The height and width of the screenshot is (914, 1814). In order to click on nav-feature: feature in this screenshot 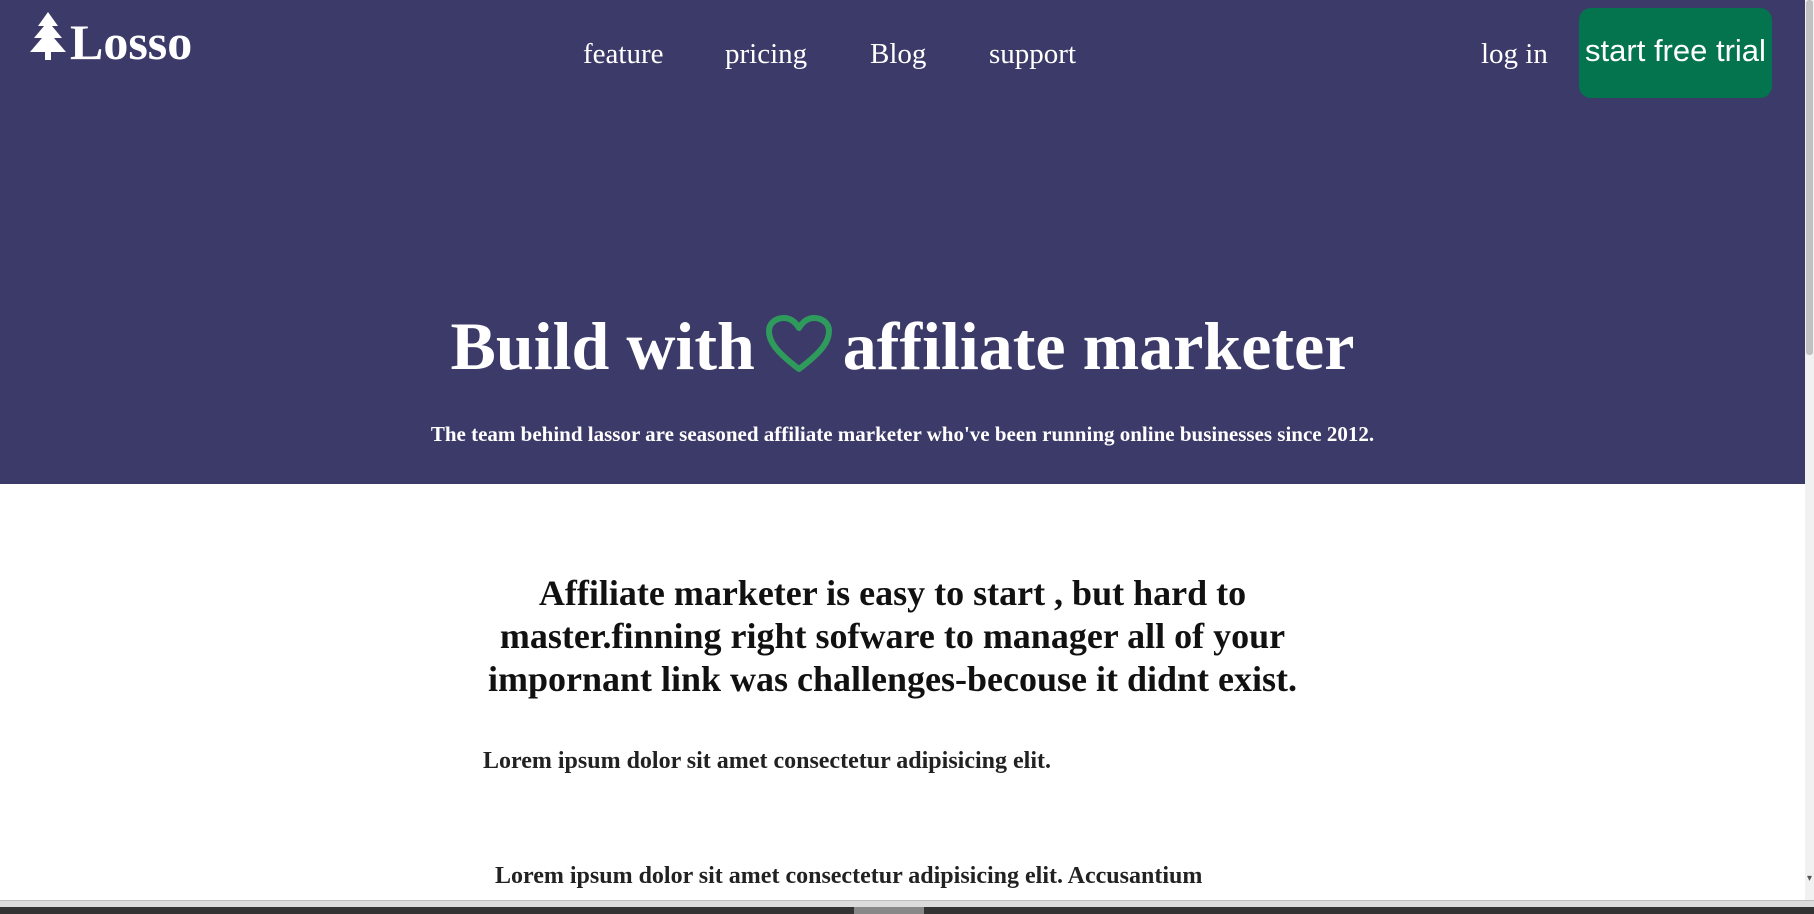, I will do `click(623, 54)`.